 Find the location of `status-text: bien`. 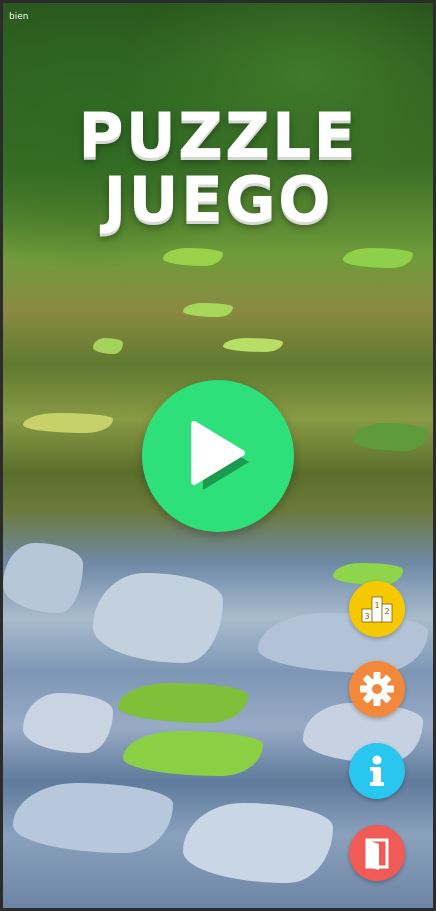

status-text: bien is located at coordinates (19, 17).